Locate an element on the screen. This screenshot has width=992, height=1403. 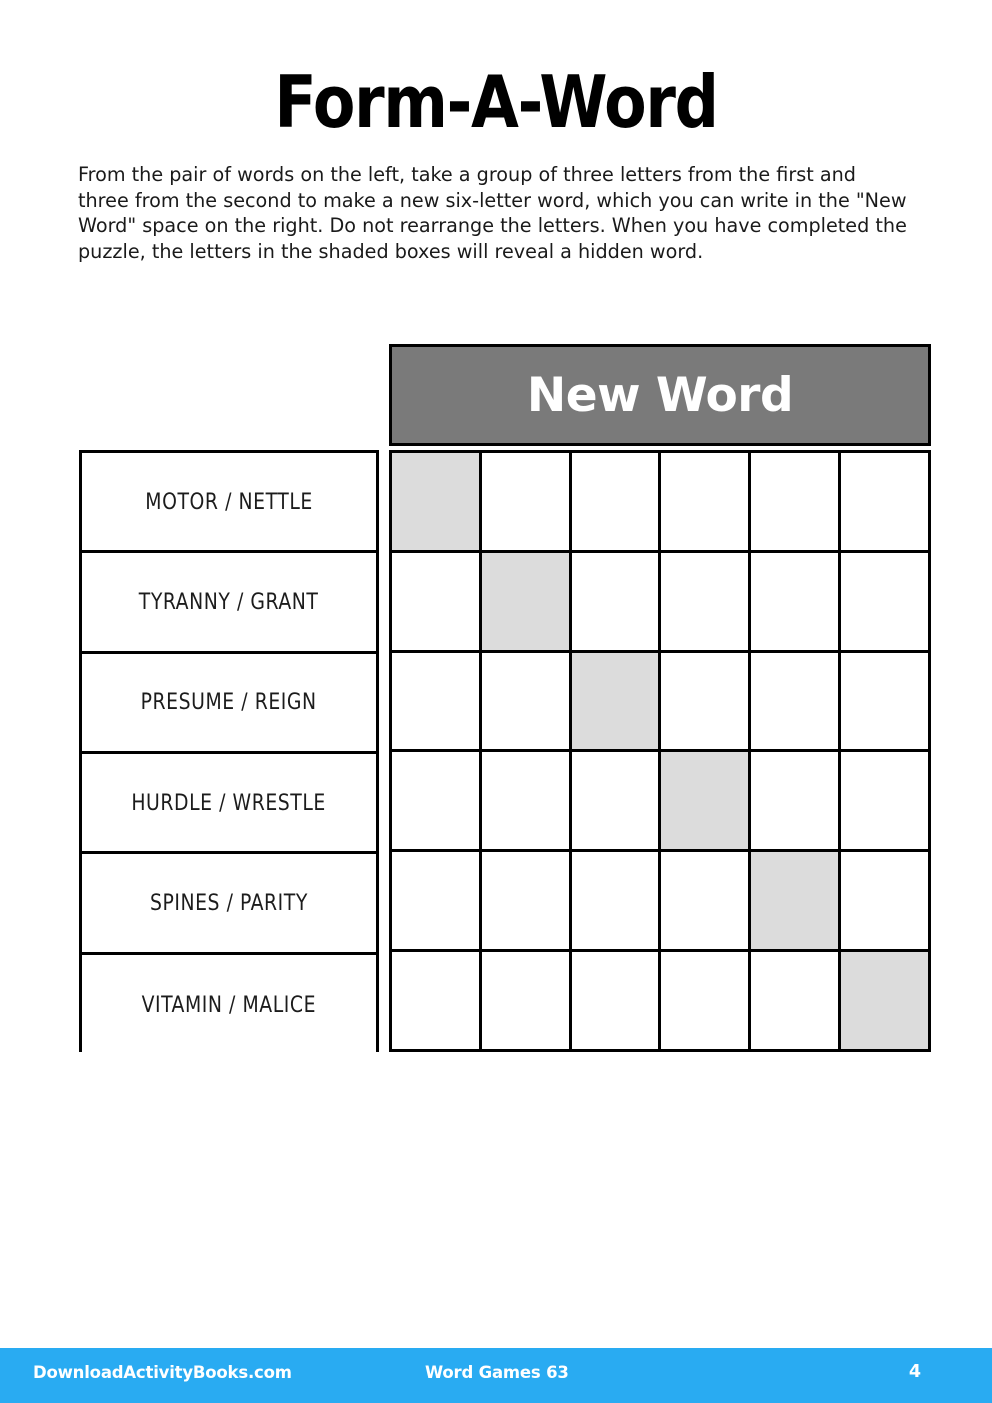
table-row: TYRANNY / GRANT is located at coordinates (229, 603).